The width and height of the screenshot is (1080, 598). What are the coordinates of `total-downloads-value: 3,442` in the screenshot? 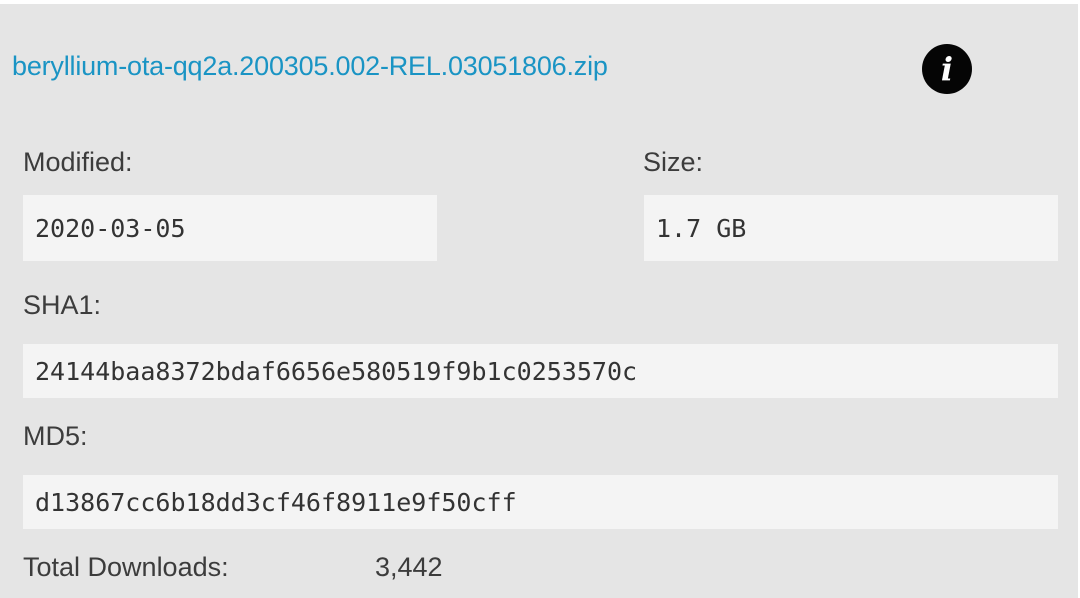 It's located at (409, 567).